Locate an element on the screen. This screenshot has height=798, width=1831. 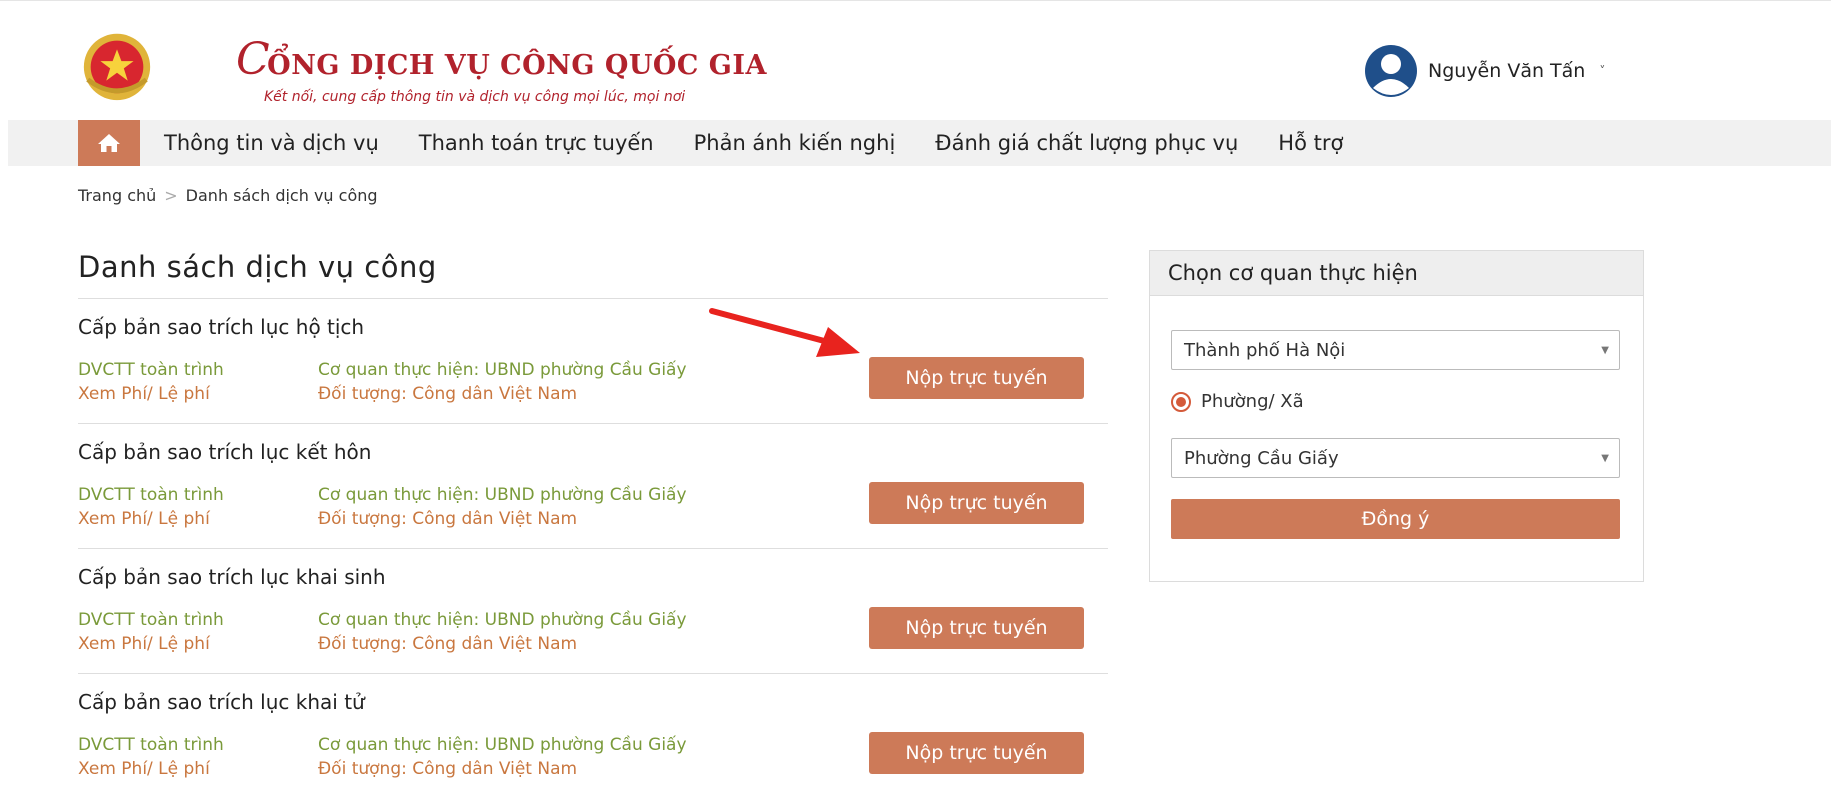
service-name: Cấp bản sao trích lục kết hôn is located at coordinates (224, 452).